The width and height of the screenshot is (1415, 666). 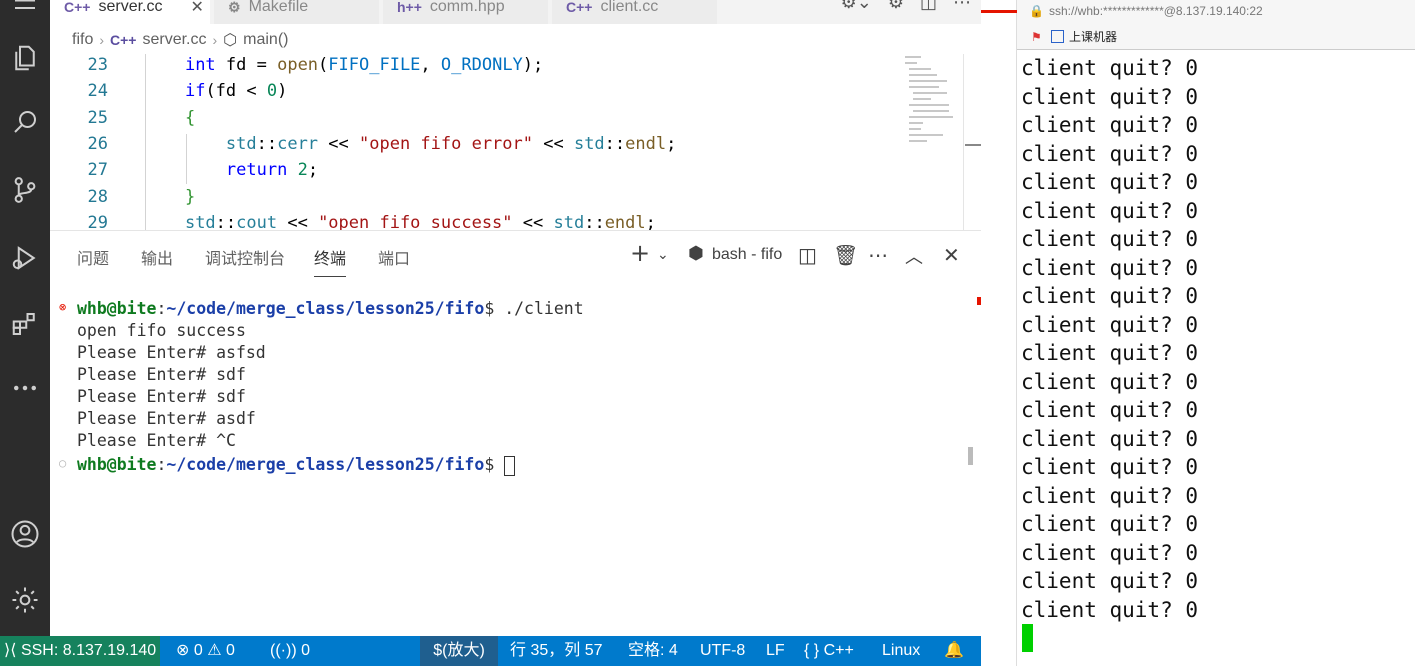 I want to click on explorer-icon, so click(x=25, y=58).